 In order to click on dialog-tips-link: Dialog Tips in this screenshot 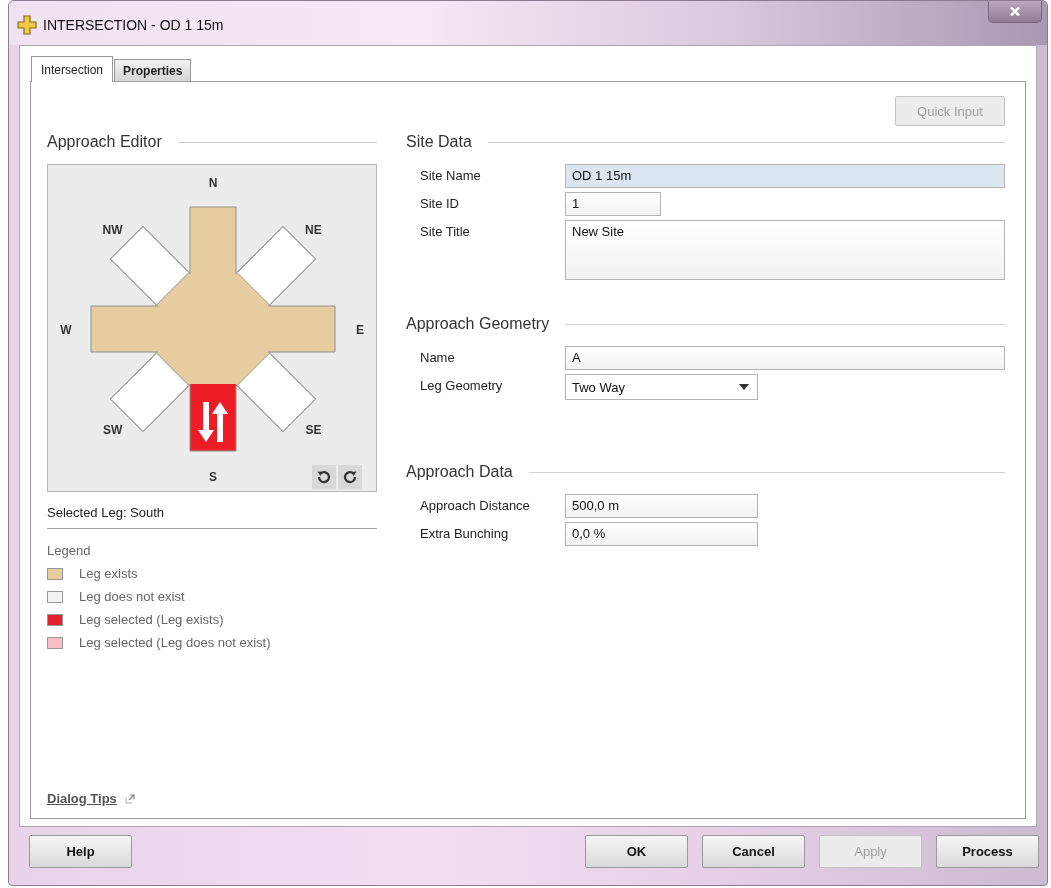, I will do `click(82, 798)`.